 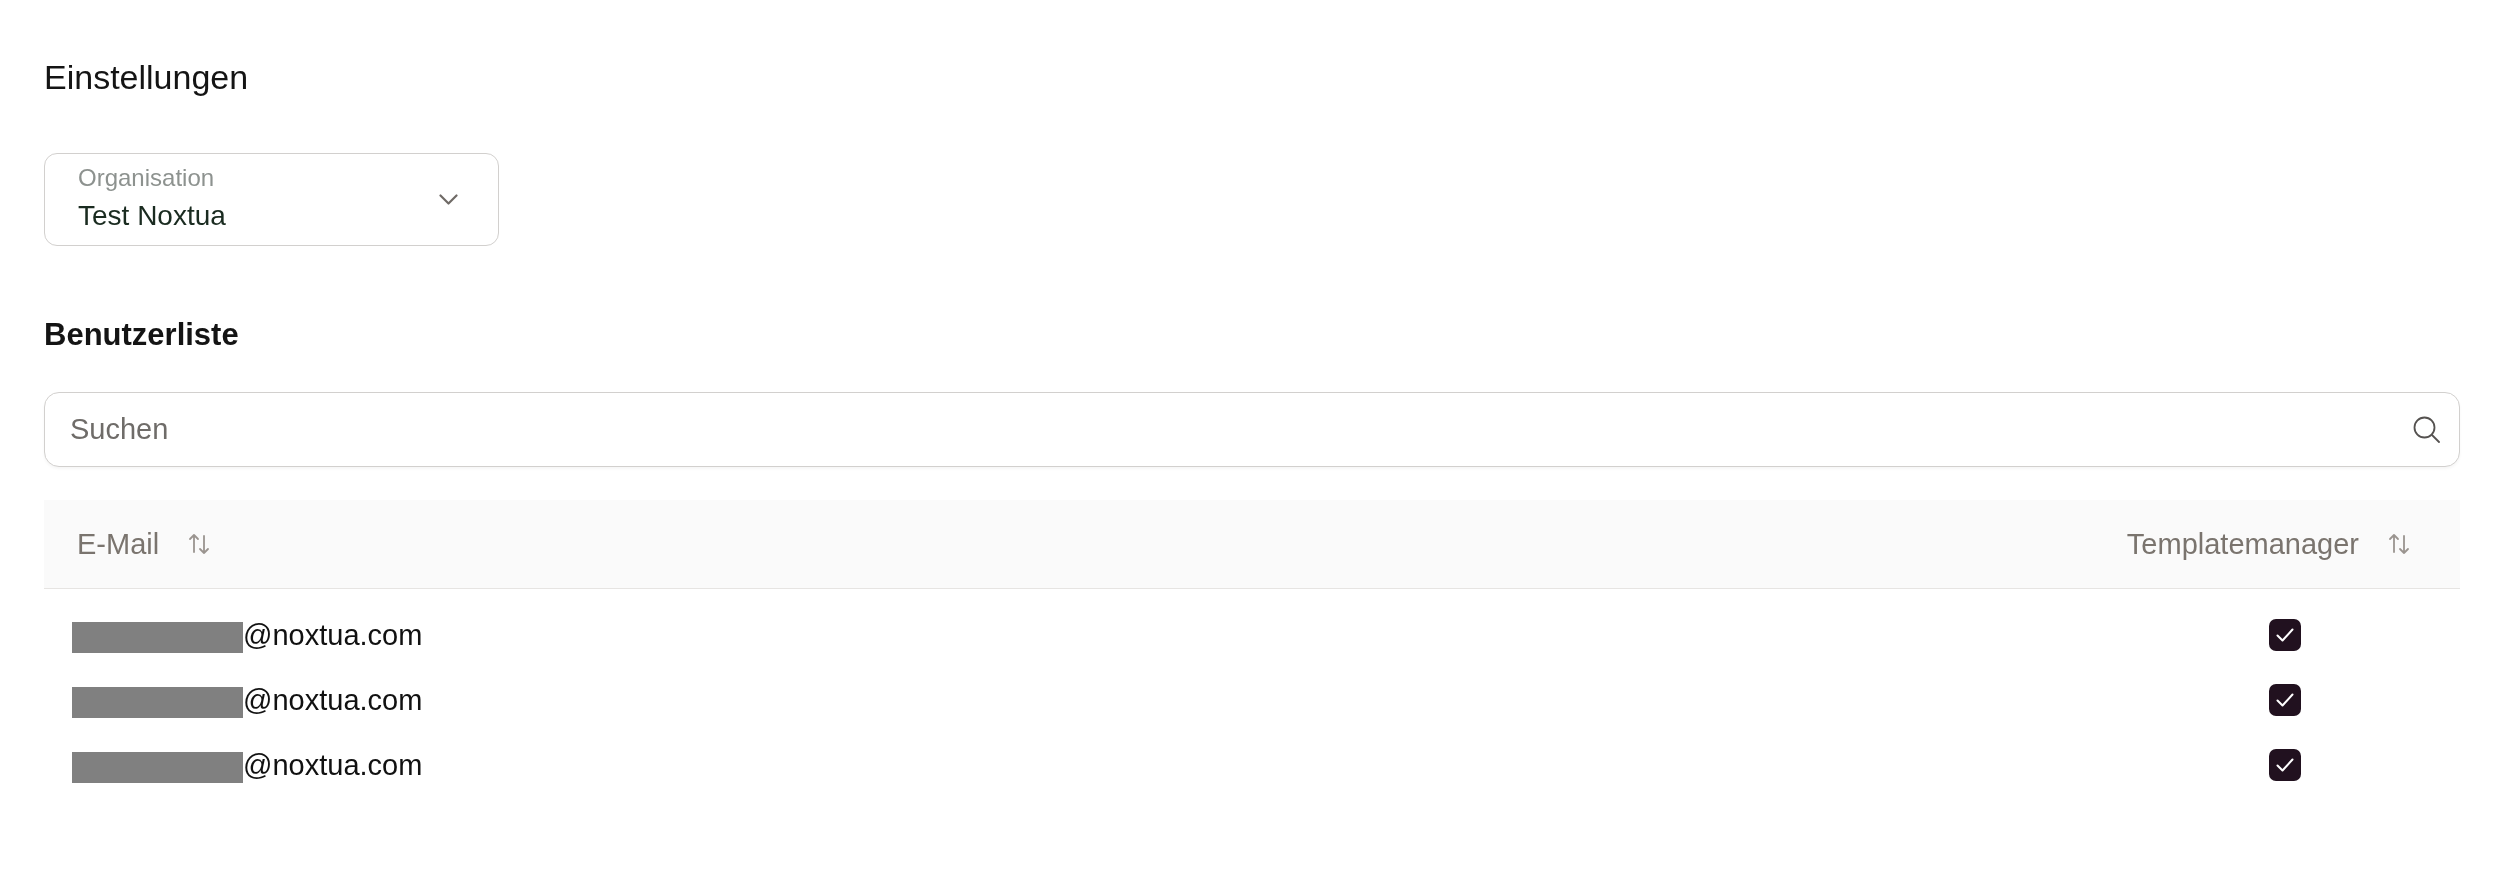 What do you see at coordinates (271, 199) in the screenshot?
I see `organisation-select: Organisation Test Noxtua` at bounding box center [271, 199].